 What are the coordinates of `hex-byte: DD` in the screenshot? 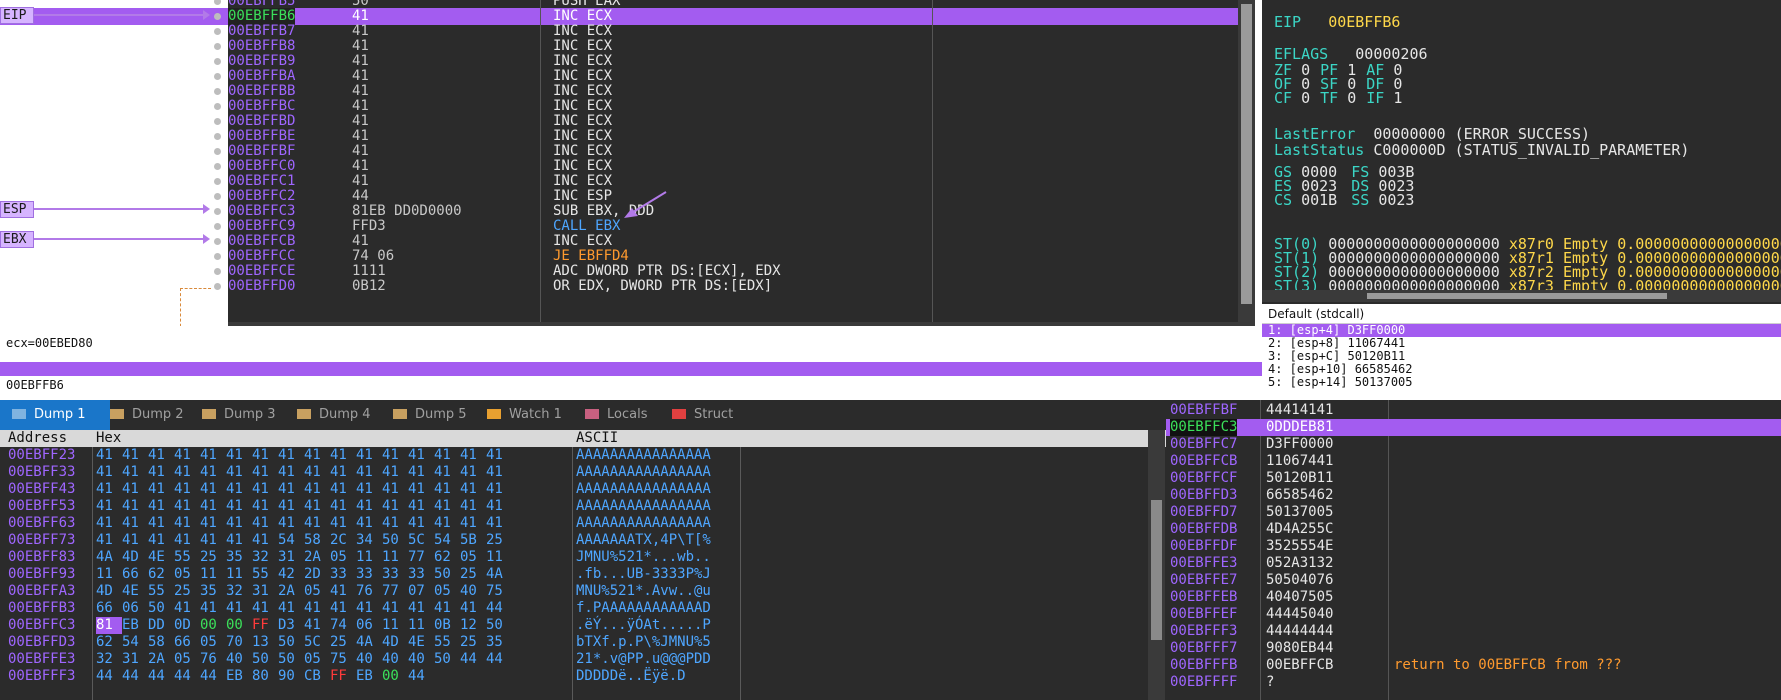 It's located at (161, 625).